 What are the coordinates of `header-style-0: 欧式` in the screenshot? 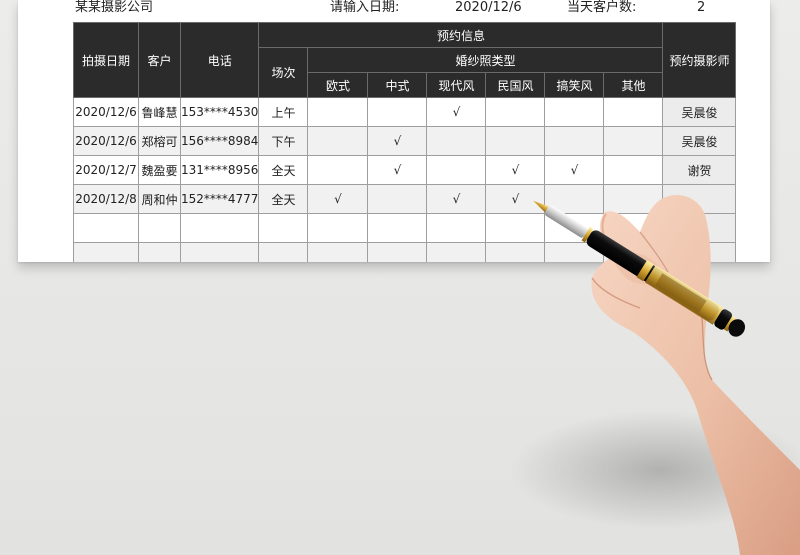 It's located at (338, 85).